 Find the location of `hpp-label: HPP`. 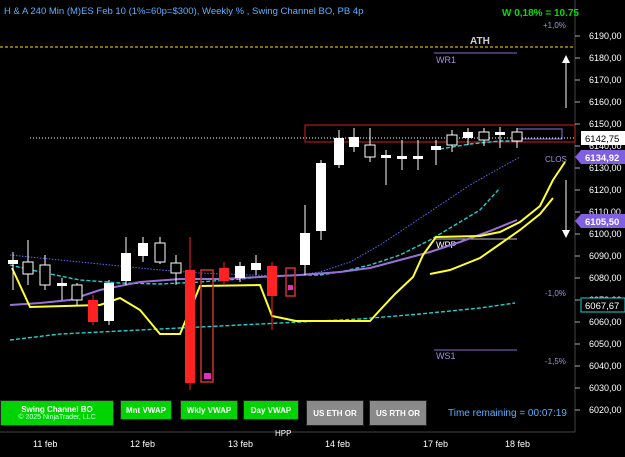

hpp-label: HPP is located at coordinates (283, 433).